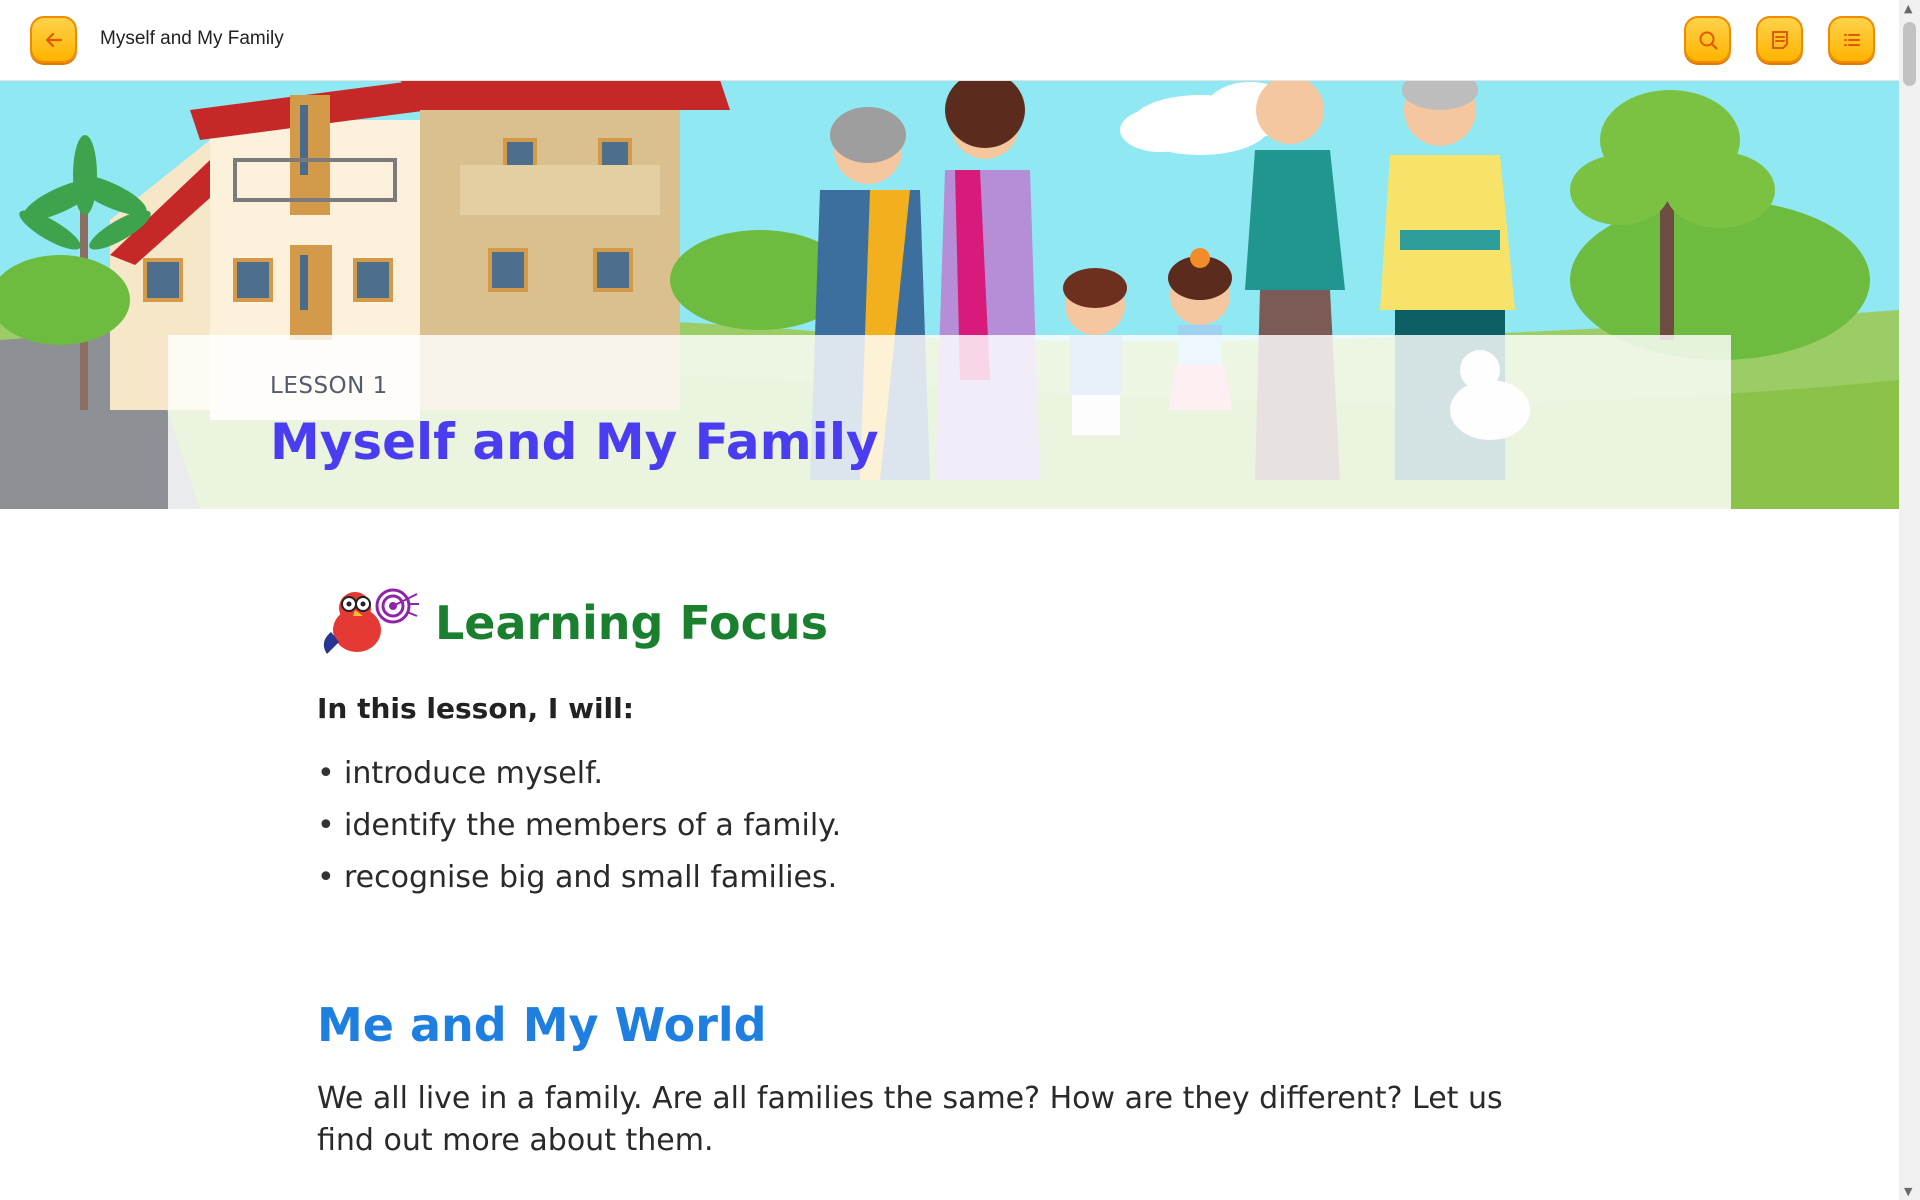 The height and width of the screenshot is (1200, 1920). I want to click on list-item-text: recognise big and small families., so click(591, 877).